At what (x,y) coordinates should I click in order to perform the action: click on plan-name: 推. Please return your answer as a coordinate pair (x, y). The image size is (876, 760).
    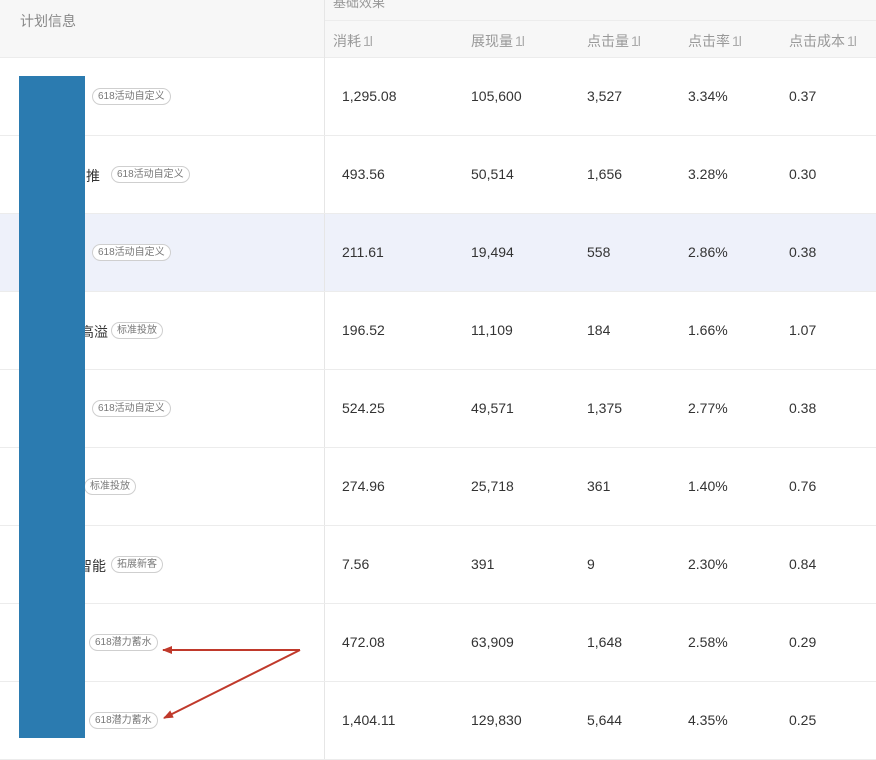
    Looking at the image, I should click on (93, 176).